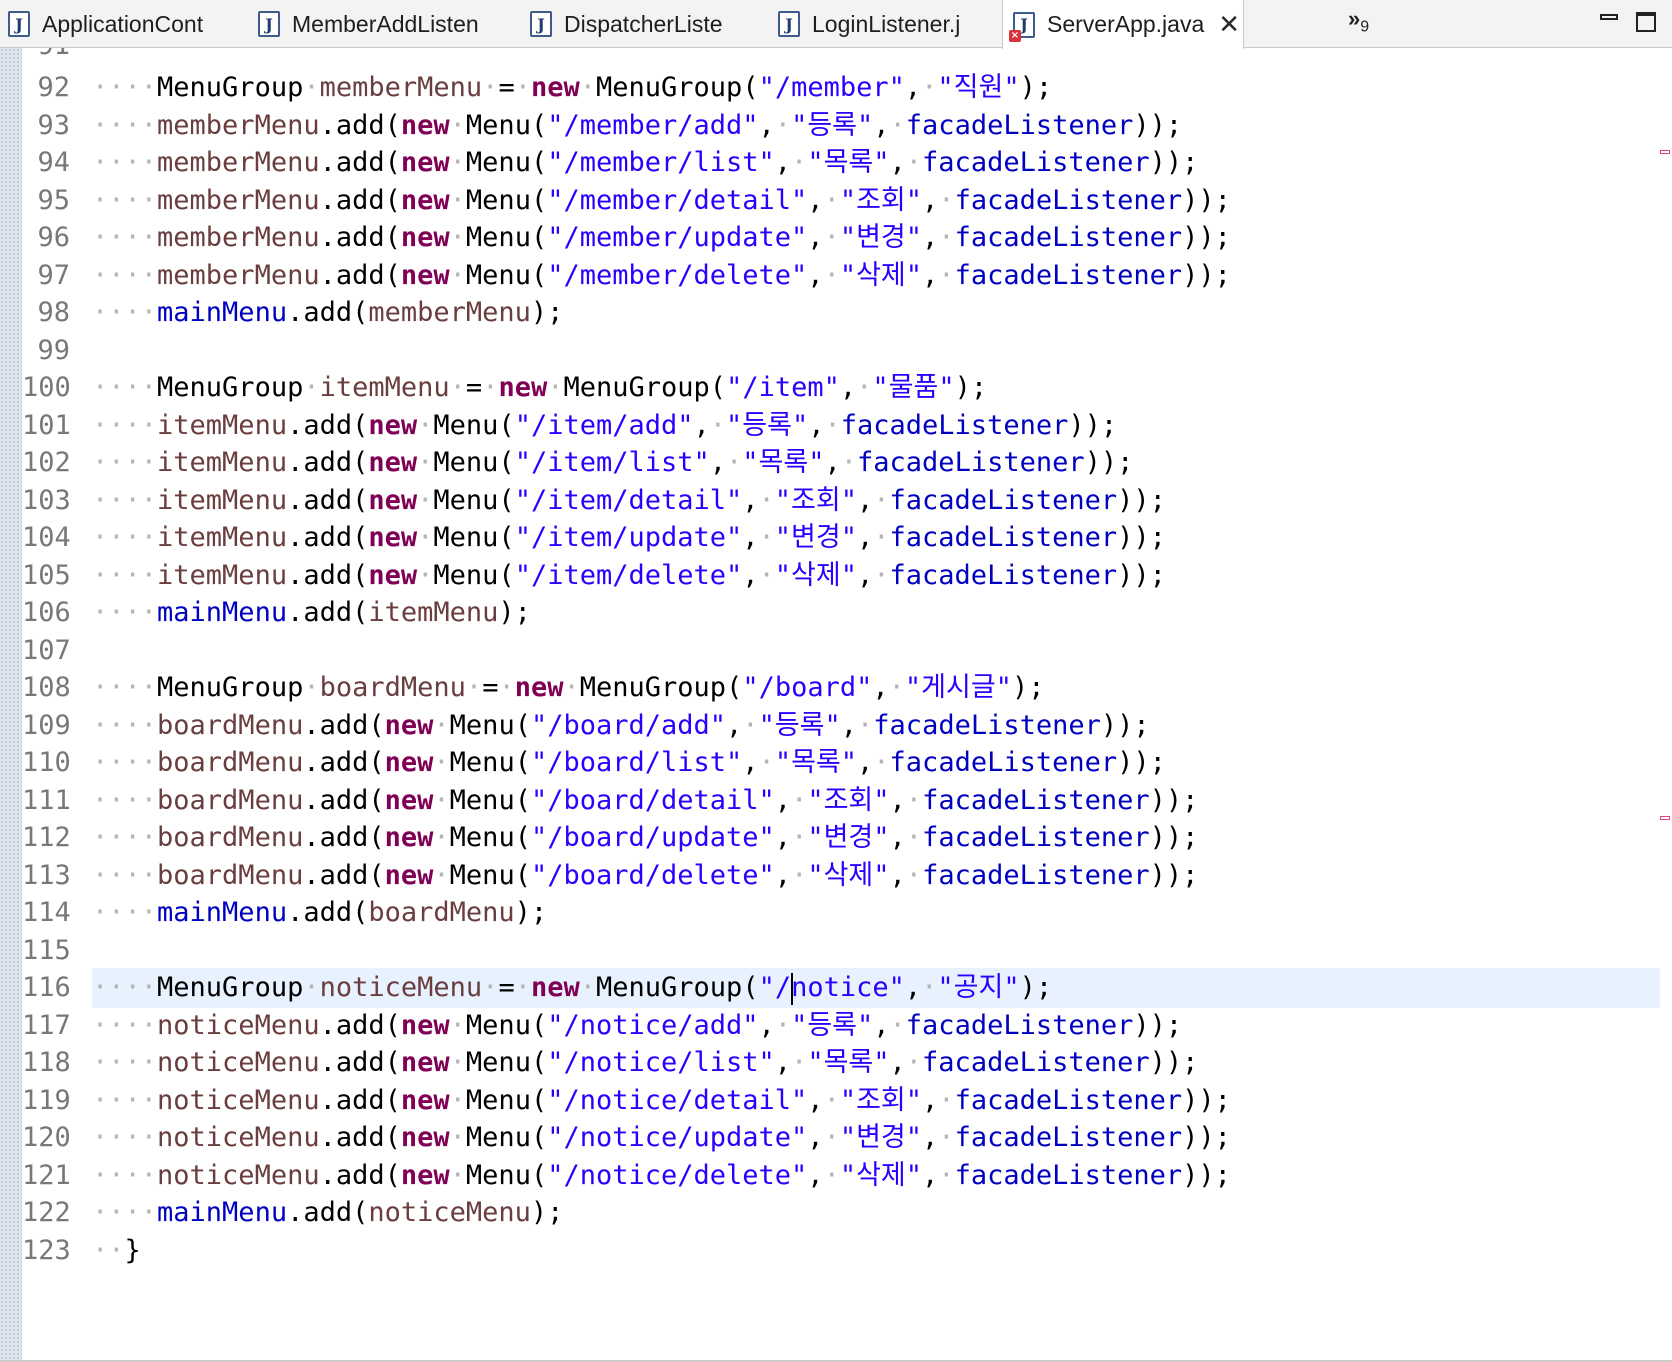 The width and height of the screenshot is (1672, 1362). I want to click on tab-applicationcontext: J ApplicationCont, so click(105, 24).